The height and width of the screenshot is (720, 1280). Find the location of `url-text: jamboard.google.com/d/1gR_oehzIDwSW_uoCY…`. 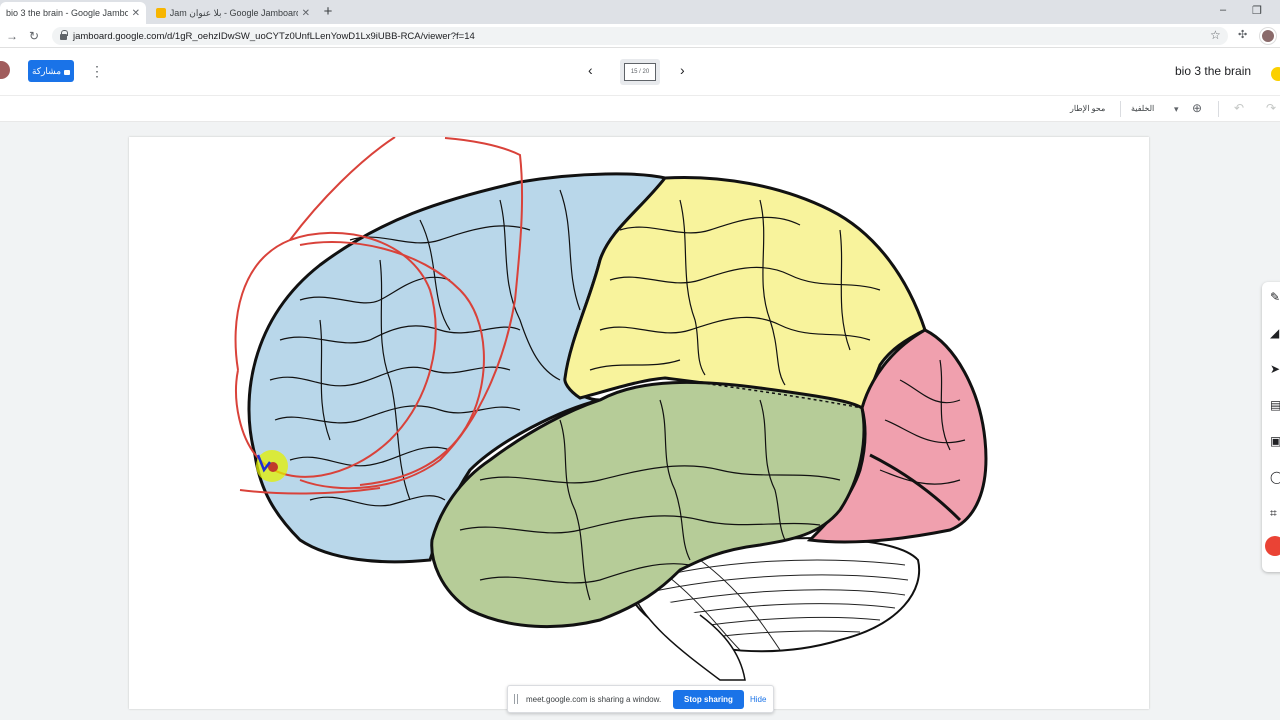

url-text: jamboard.google.com/d/1gR_oehzIDwSW_uoCY… is located at coordinates (274, 36).